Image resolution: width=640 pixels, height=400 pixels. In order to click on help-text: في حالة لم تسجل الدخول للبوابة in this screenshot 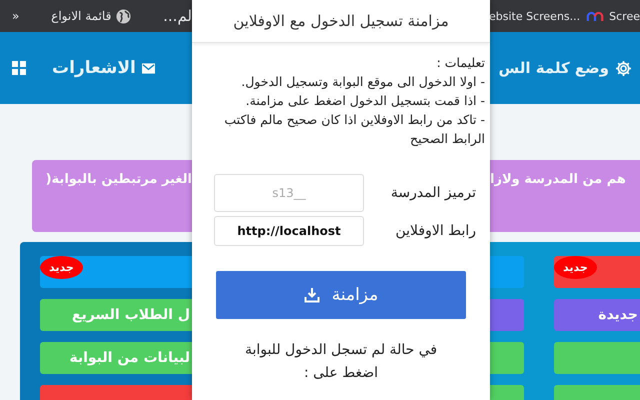, I will do `click(341, 350)`.